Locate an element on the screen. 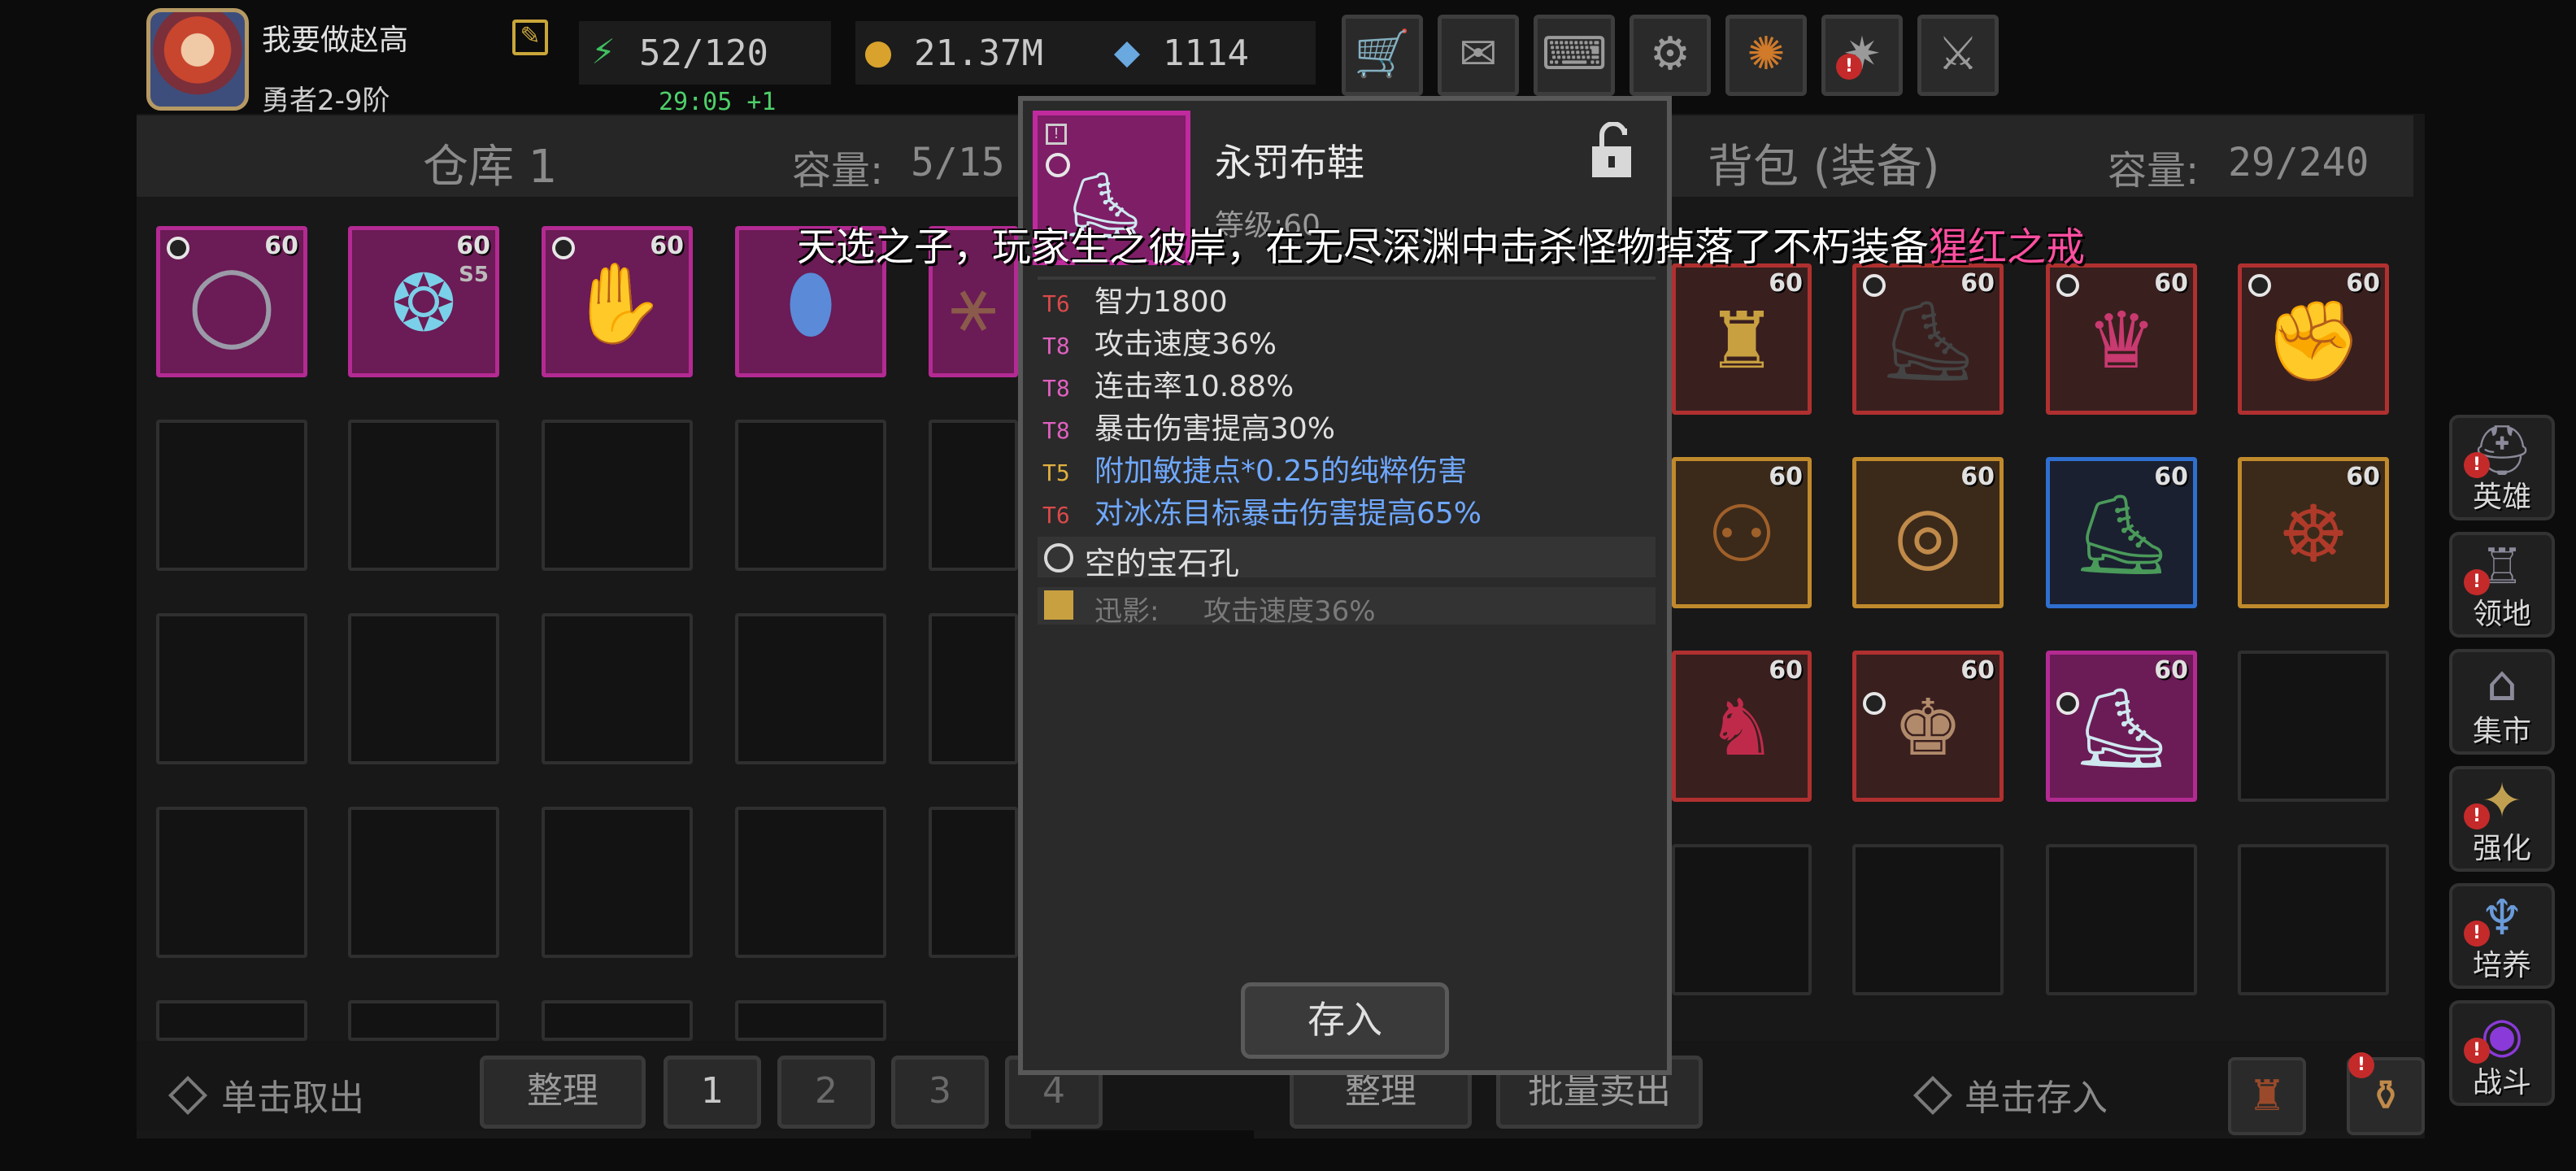  warehouse-slot: ✋ 60 is located at coordinates (617, 301).